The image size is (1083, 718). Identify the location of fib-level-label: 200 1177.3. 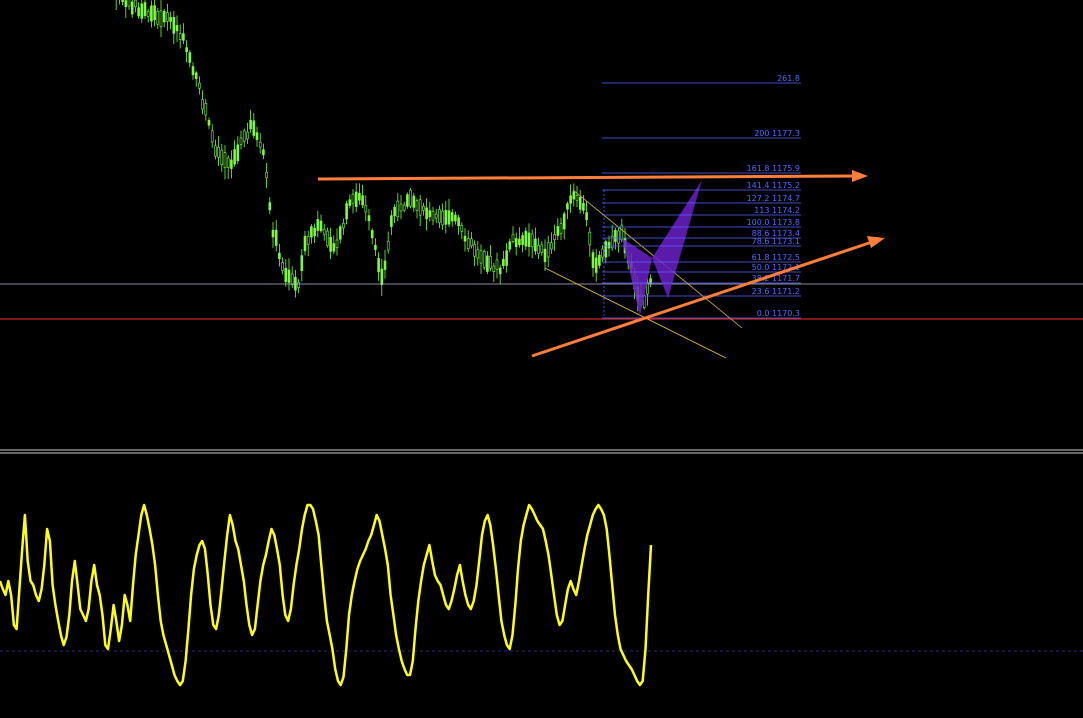
(777, 133).